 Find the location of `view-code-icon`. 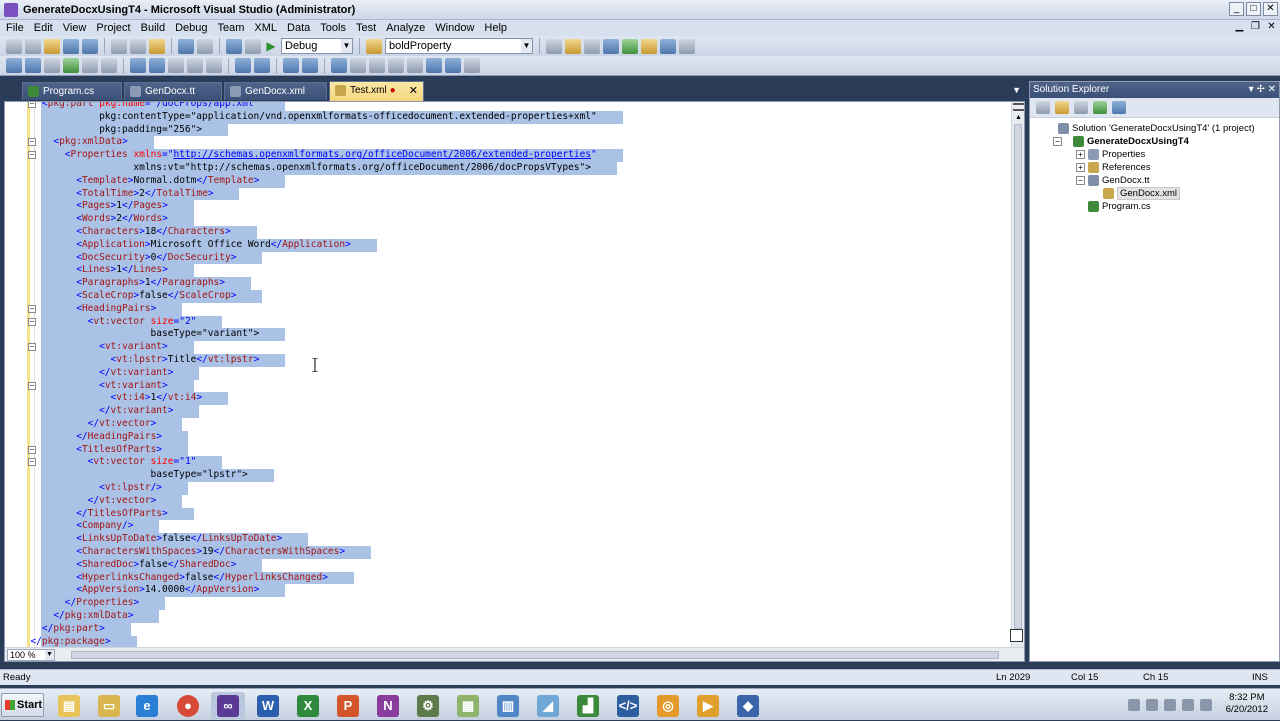

view-code-icon is located at coordinates (1100, 107).